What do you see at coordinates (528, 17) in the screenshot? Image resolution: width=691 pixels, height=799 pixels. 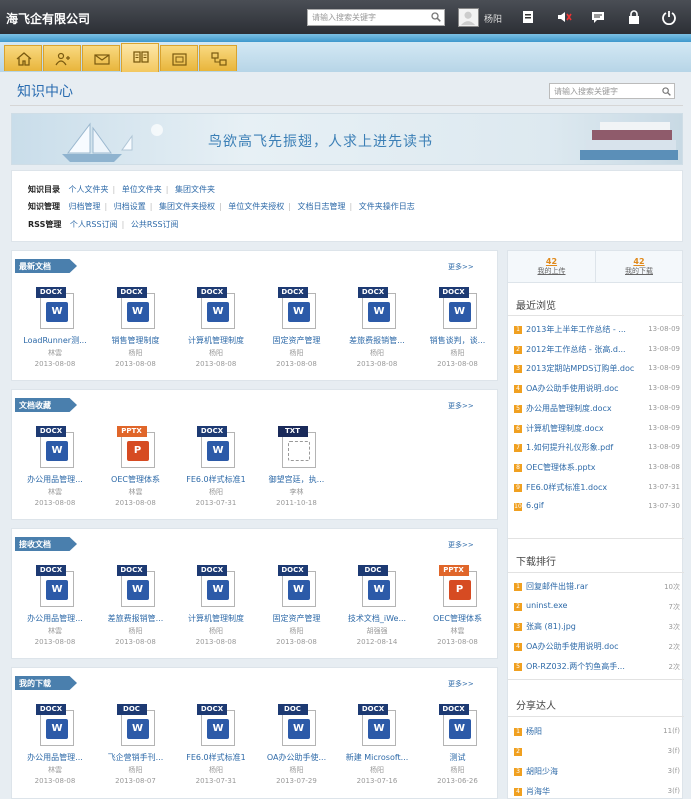 I see `address-book-icon` at bounding box center [528, 17].